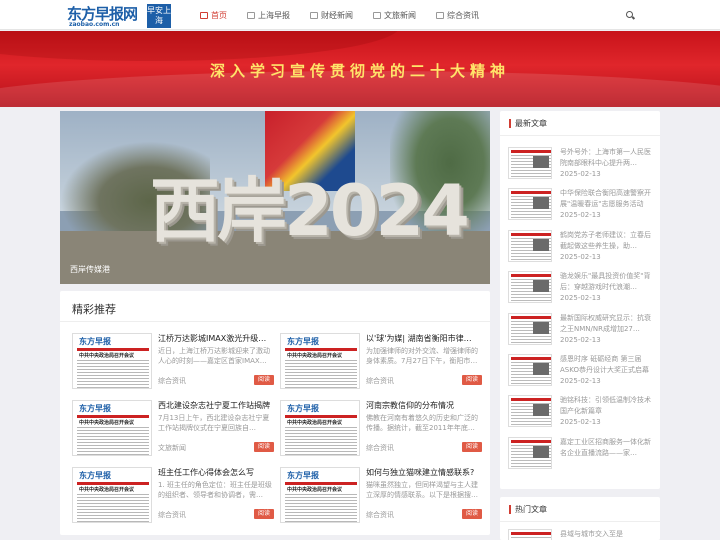 This screenshot has height=540, width=720. Describe the element at coordinates (337, 15) in the screenshot. I see `nav-label: 财经新闻` at that location.